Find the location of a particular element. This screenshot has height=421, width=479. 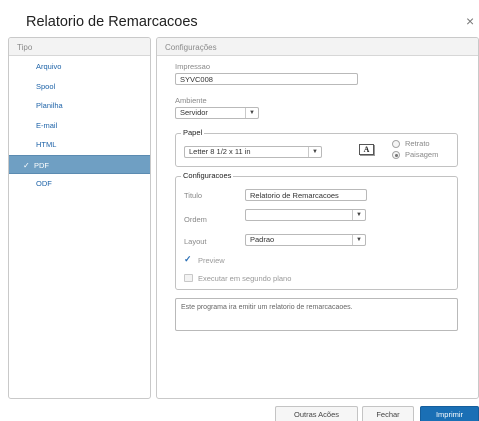

impressao-field: SYVC008 is located at coordinates (266, 79).